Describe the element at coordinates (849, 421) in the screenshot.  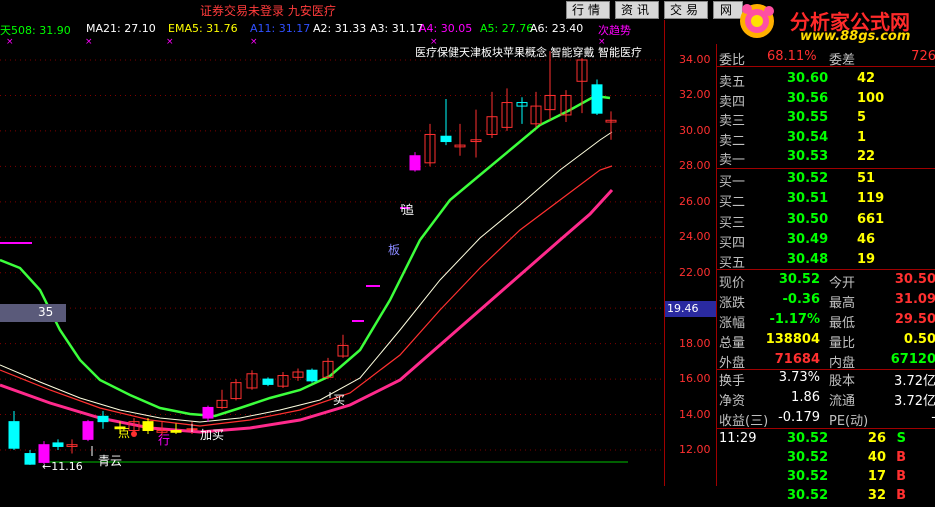
I see `fund-label-2: PE(动)` at that location.